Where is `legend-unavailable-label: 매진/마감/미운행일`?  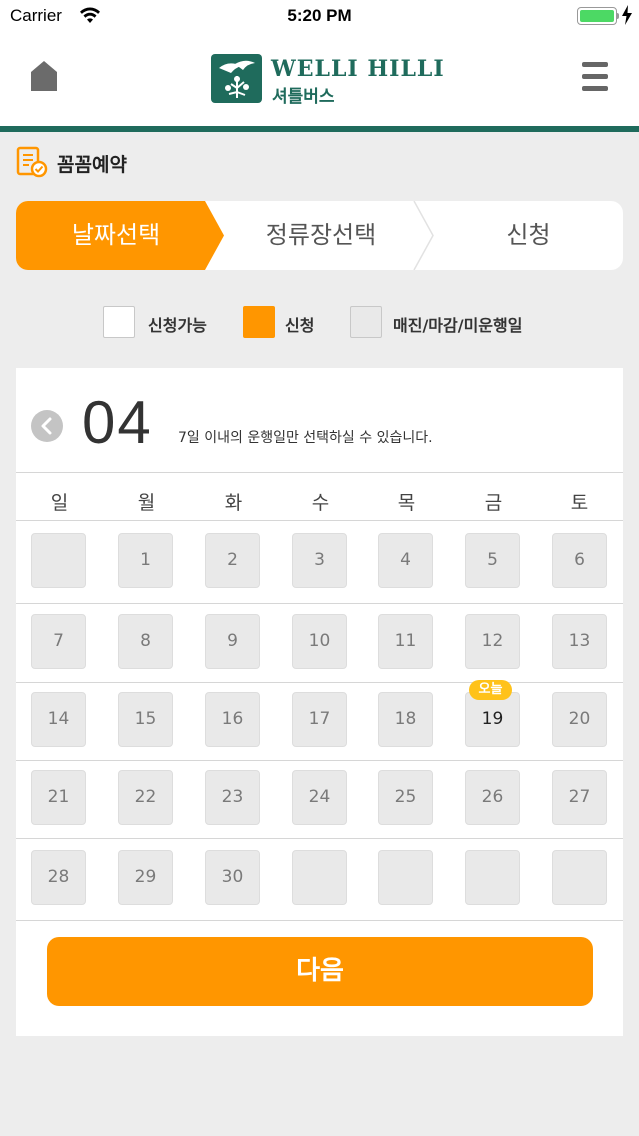 legend-unavailable-label: 매진/마감/미운행일 is located at coordinates (458, 325).